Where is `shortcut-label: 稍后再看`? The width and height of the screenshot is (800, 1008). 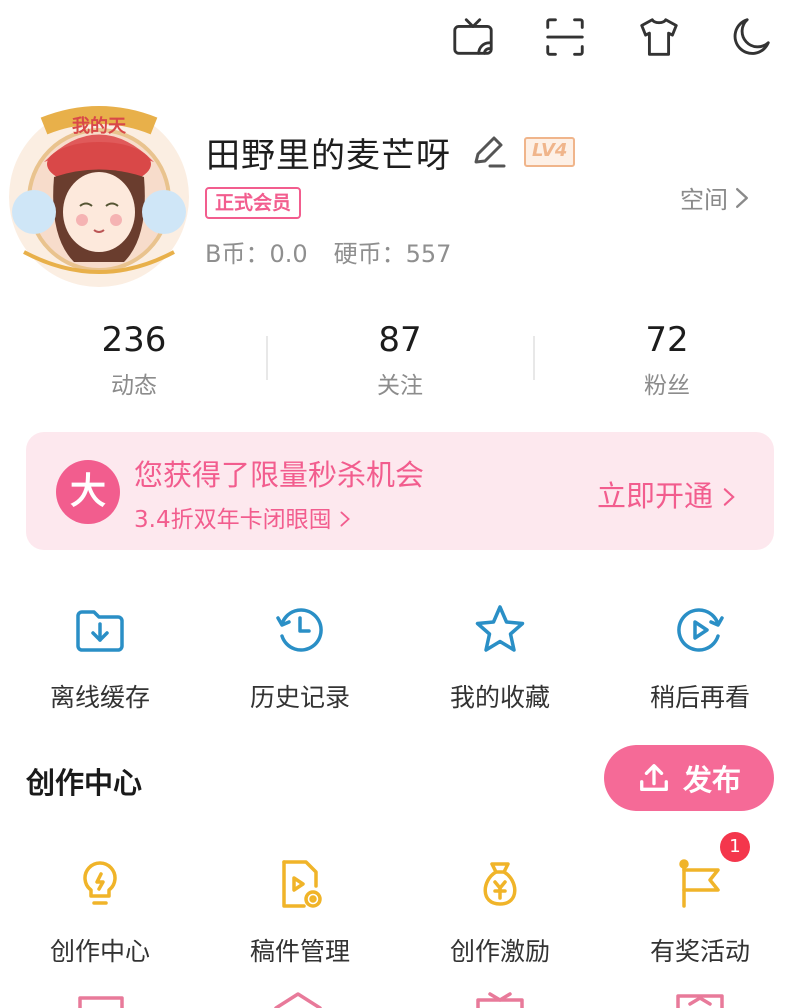
shortcut-label: 稍后再看 is located at coordinates (699, 697).